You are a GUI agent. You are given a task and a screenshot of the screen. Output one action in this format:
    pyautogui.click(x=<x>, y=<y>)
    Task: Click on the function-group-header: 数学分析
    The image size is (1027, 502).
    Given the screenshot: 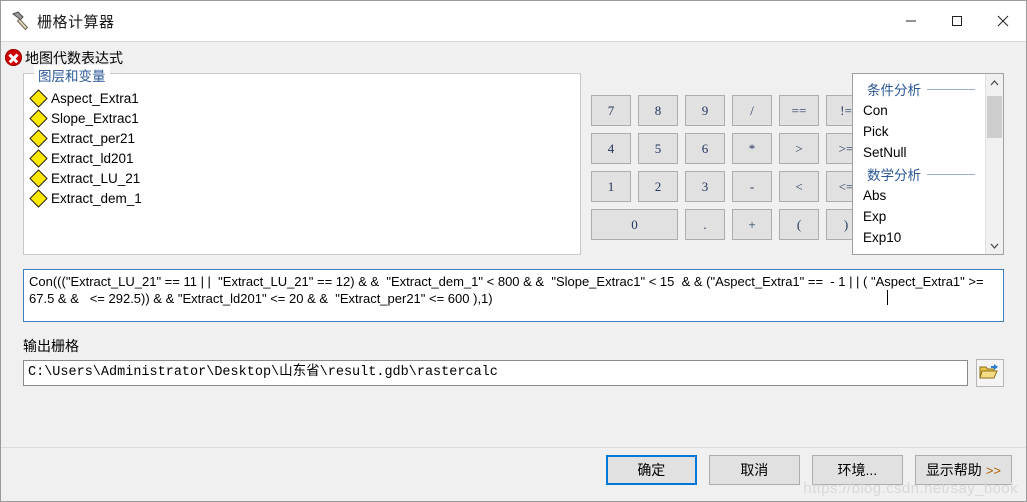 What is the action you would take?
    pyautogui.click(x=919, y=174)
    